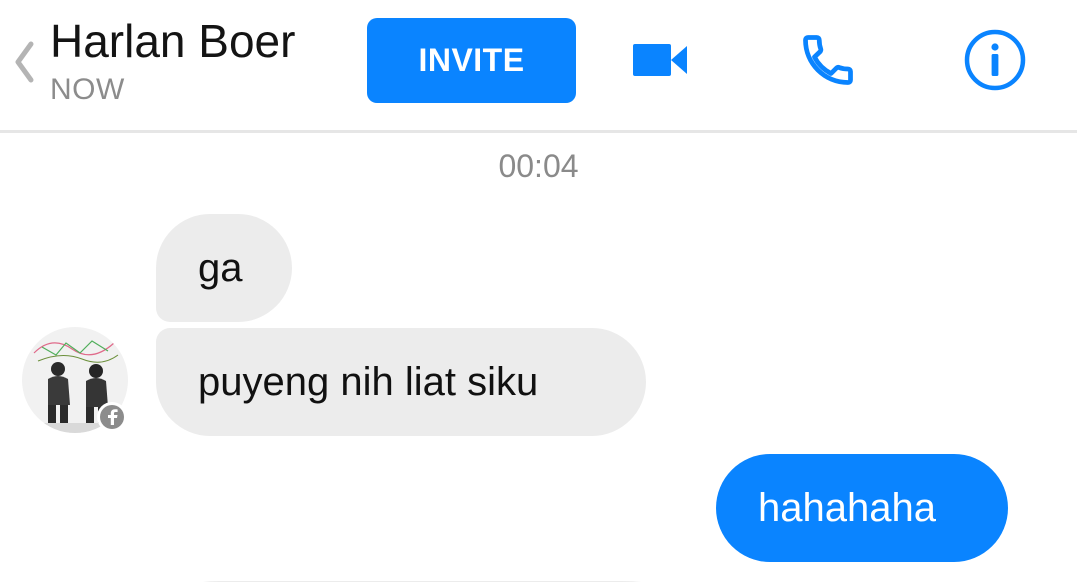 Image resolution: width=1077 pixels, height=582 pixels. I want to click on facebook-badge-icon, so click(112, 417).